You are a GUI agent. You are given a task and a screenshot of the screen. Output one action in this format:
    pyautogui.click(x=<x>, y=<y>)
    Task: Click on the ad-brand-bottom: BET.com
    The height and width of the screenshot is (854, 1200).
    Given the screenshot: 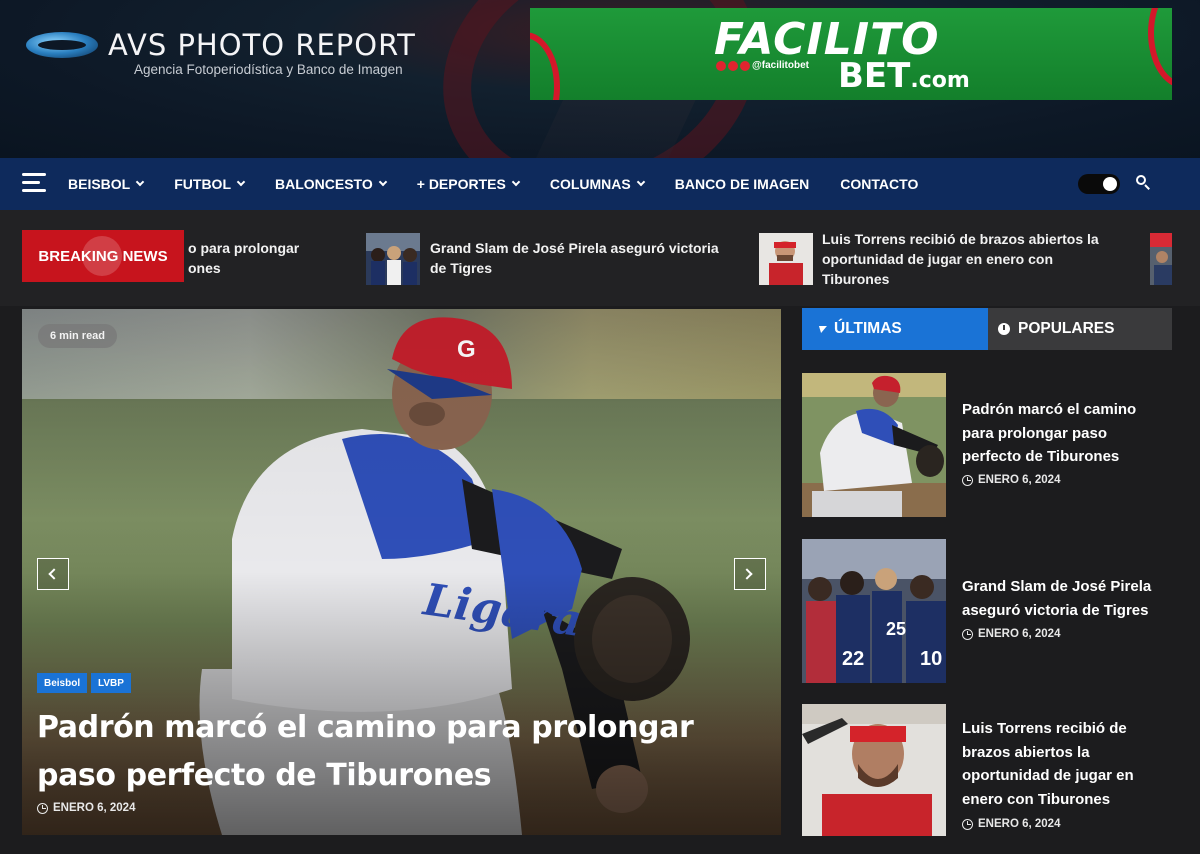 What is the action you would take?
    pyautogui.click(x=904, y=76)
    